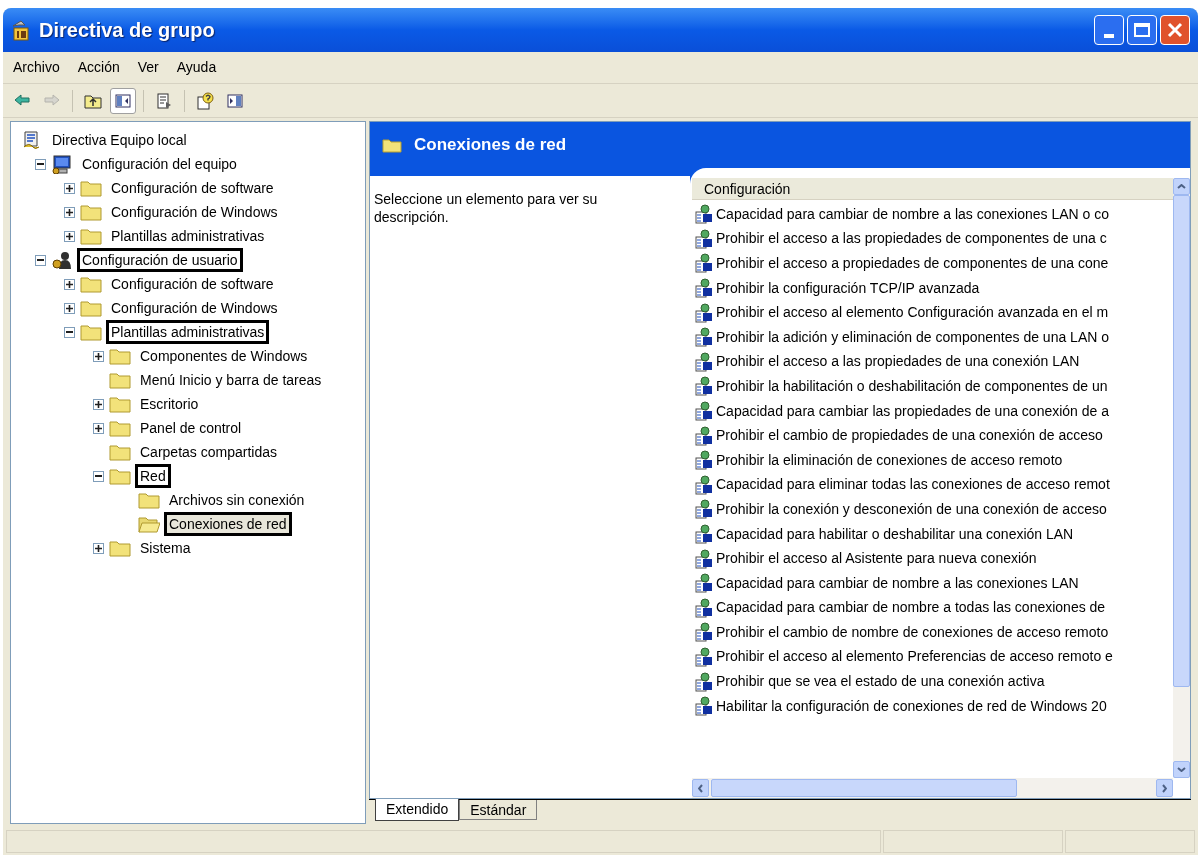 The image size is (1201, 855). Describe the element at coordinates (876, 559) in the screenshot. I see `list-item: Prohibir el acceso al Asistente para nueva conexión` at that location.